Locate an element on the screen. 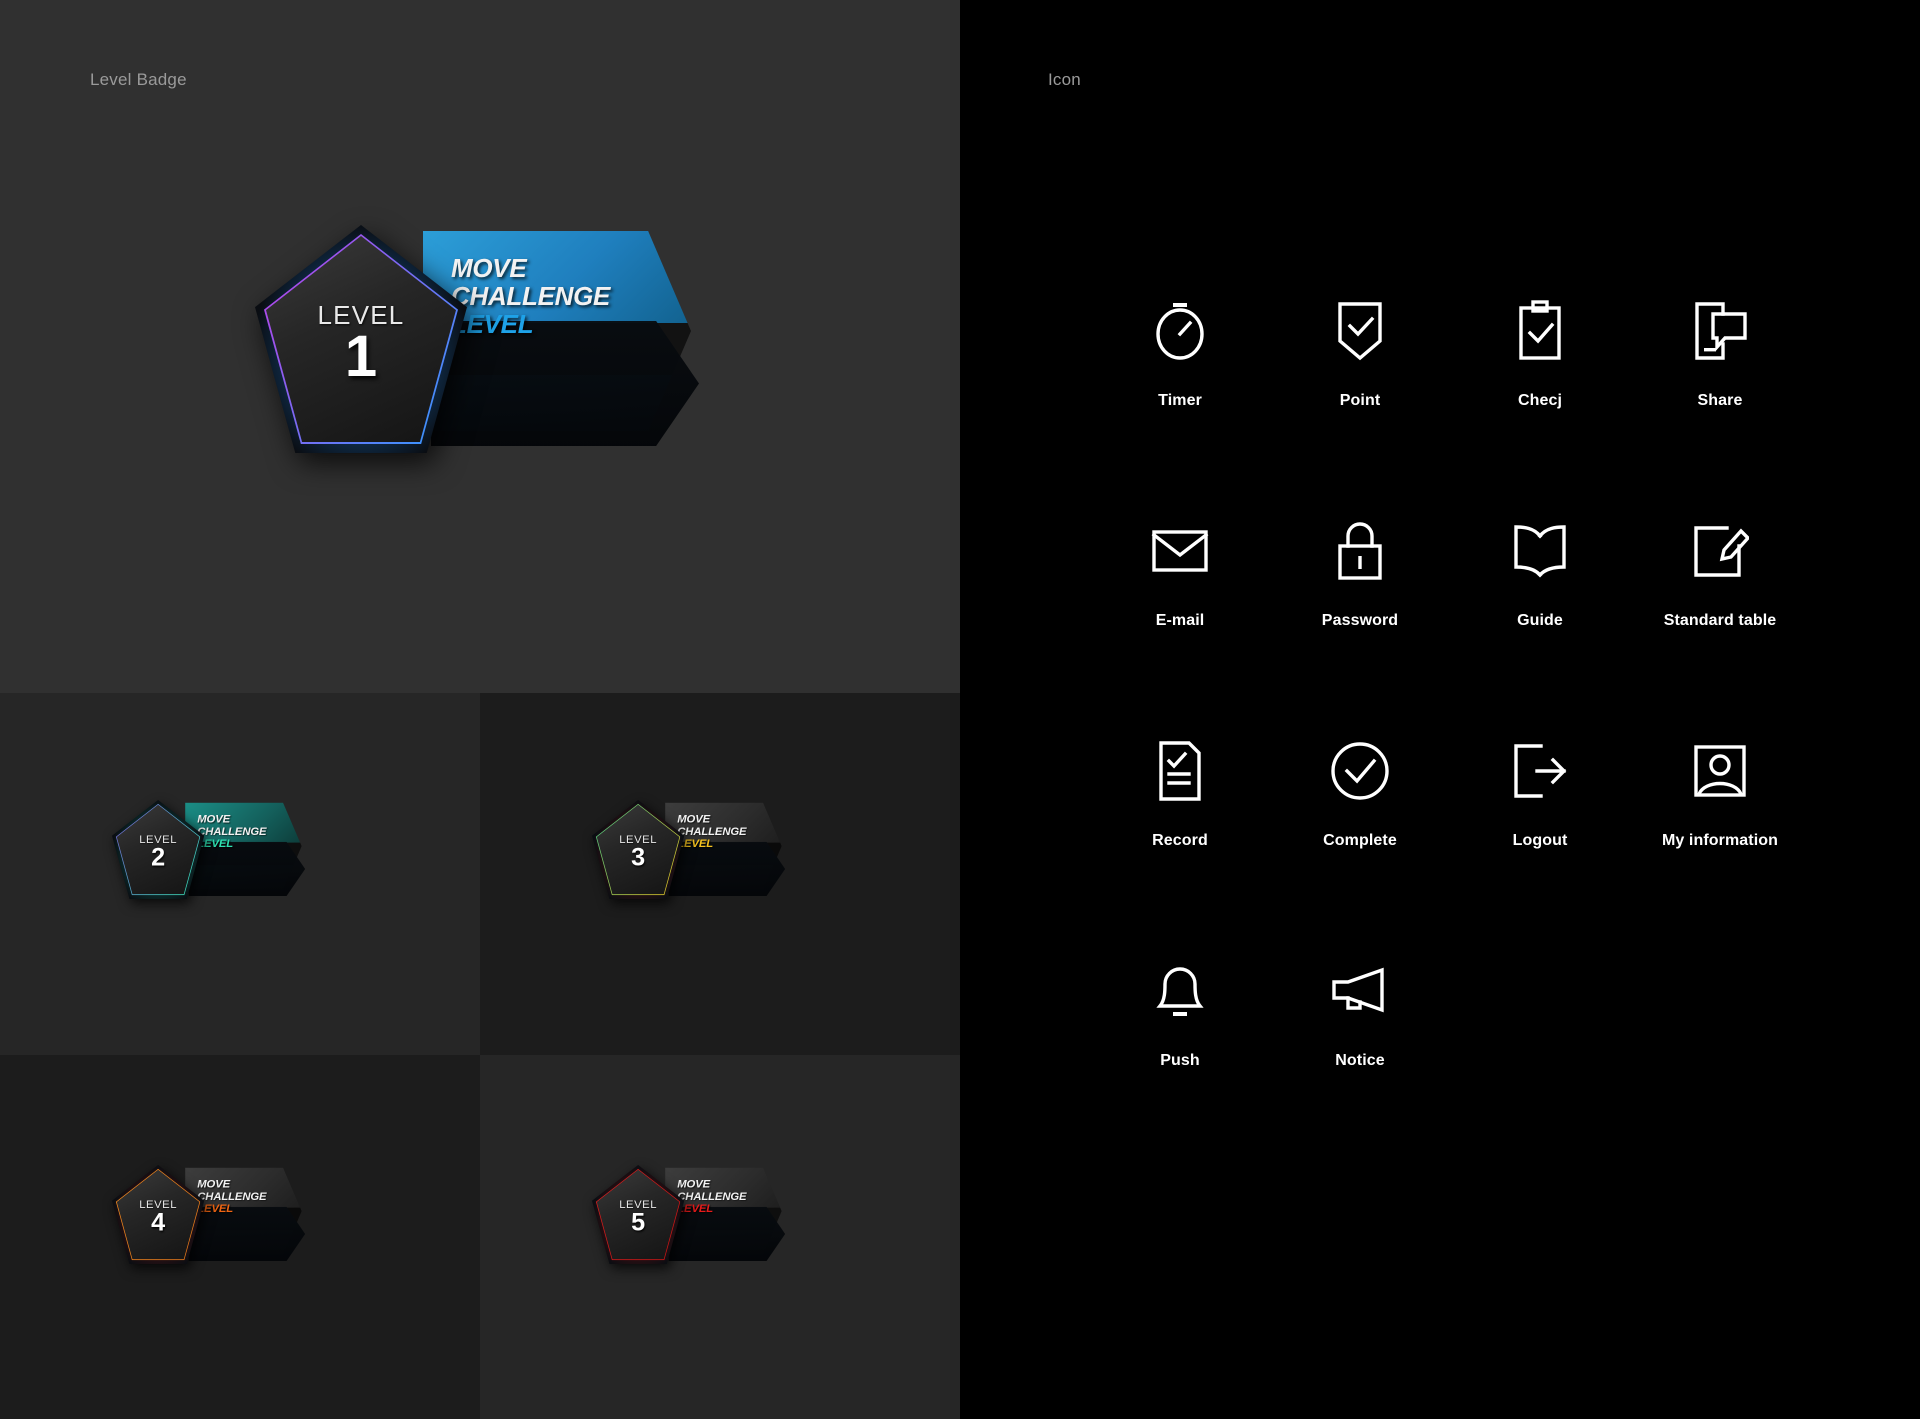 The width and height of the screenshot is (1920, 1419). shield-text: LEVEL 1 is located at coordinates (361, 339).